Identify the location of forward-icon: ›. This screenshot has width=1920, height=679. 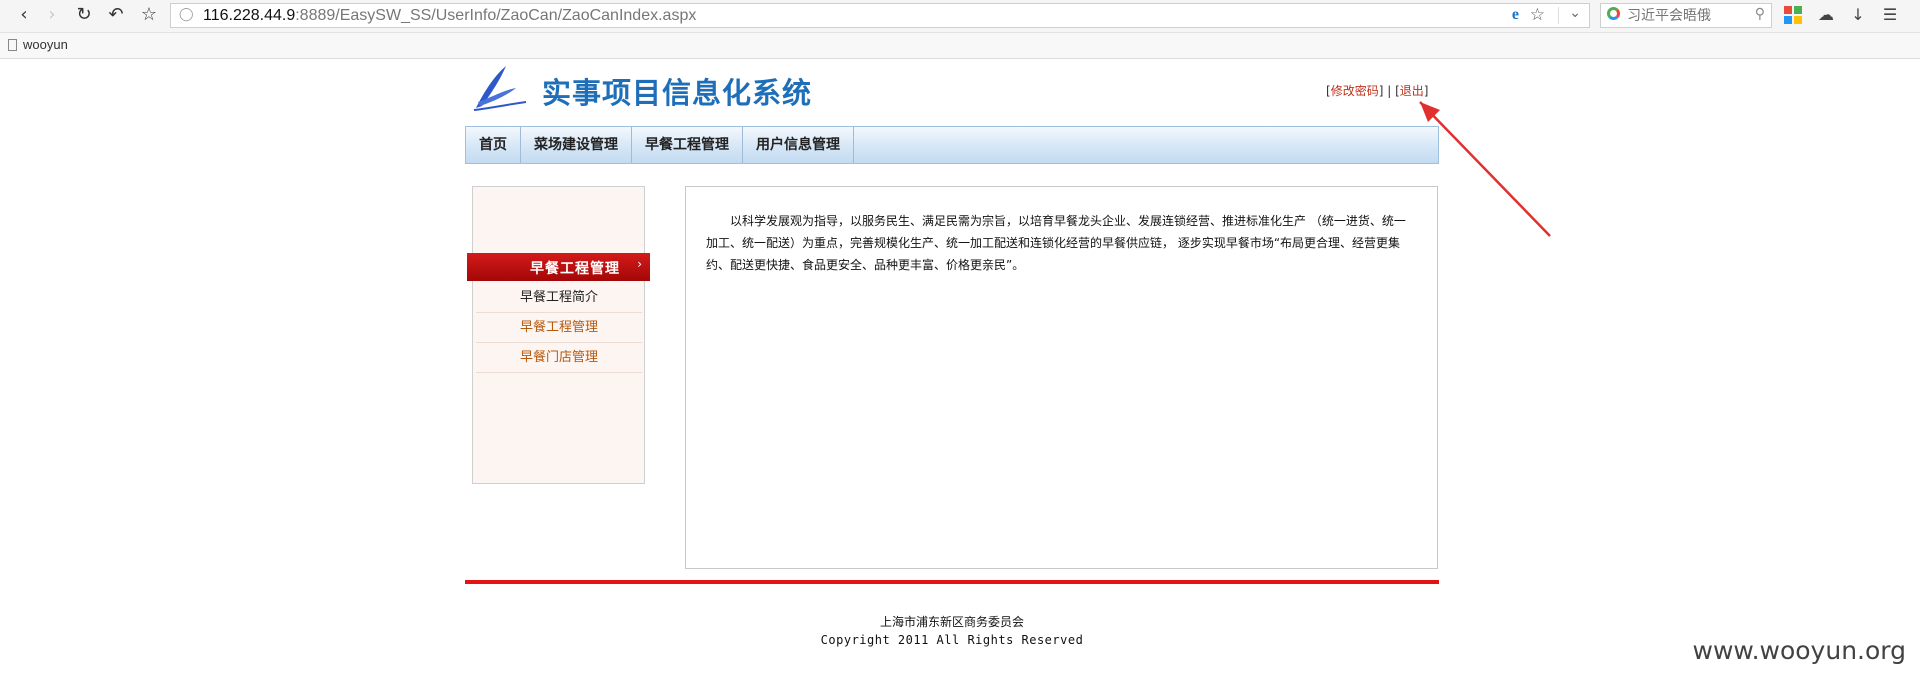
(52, 15).